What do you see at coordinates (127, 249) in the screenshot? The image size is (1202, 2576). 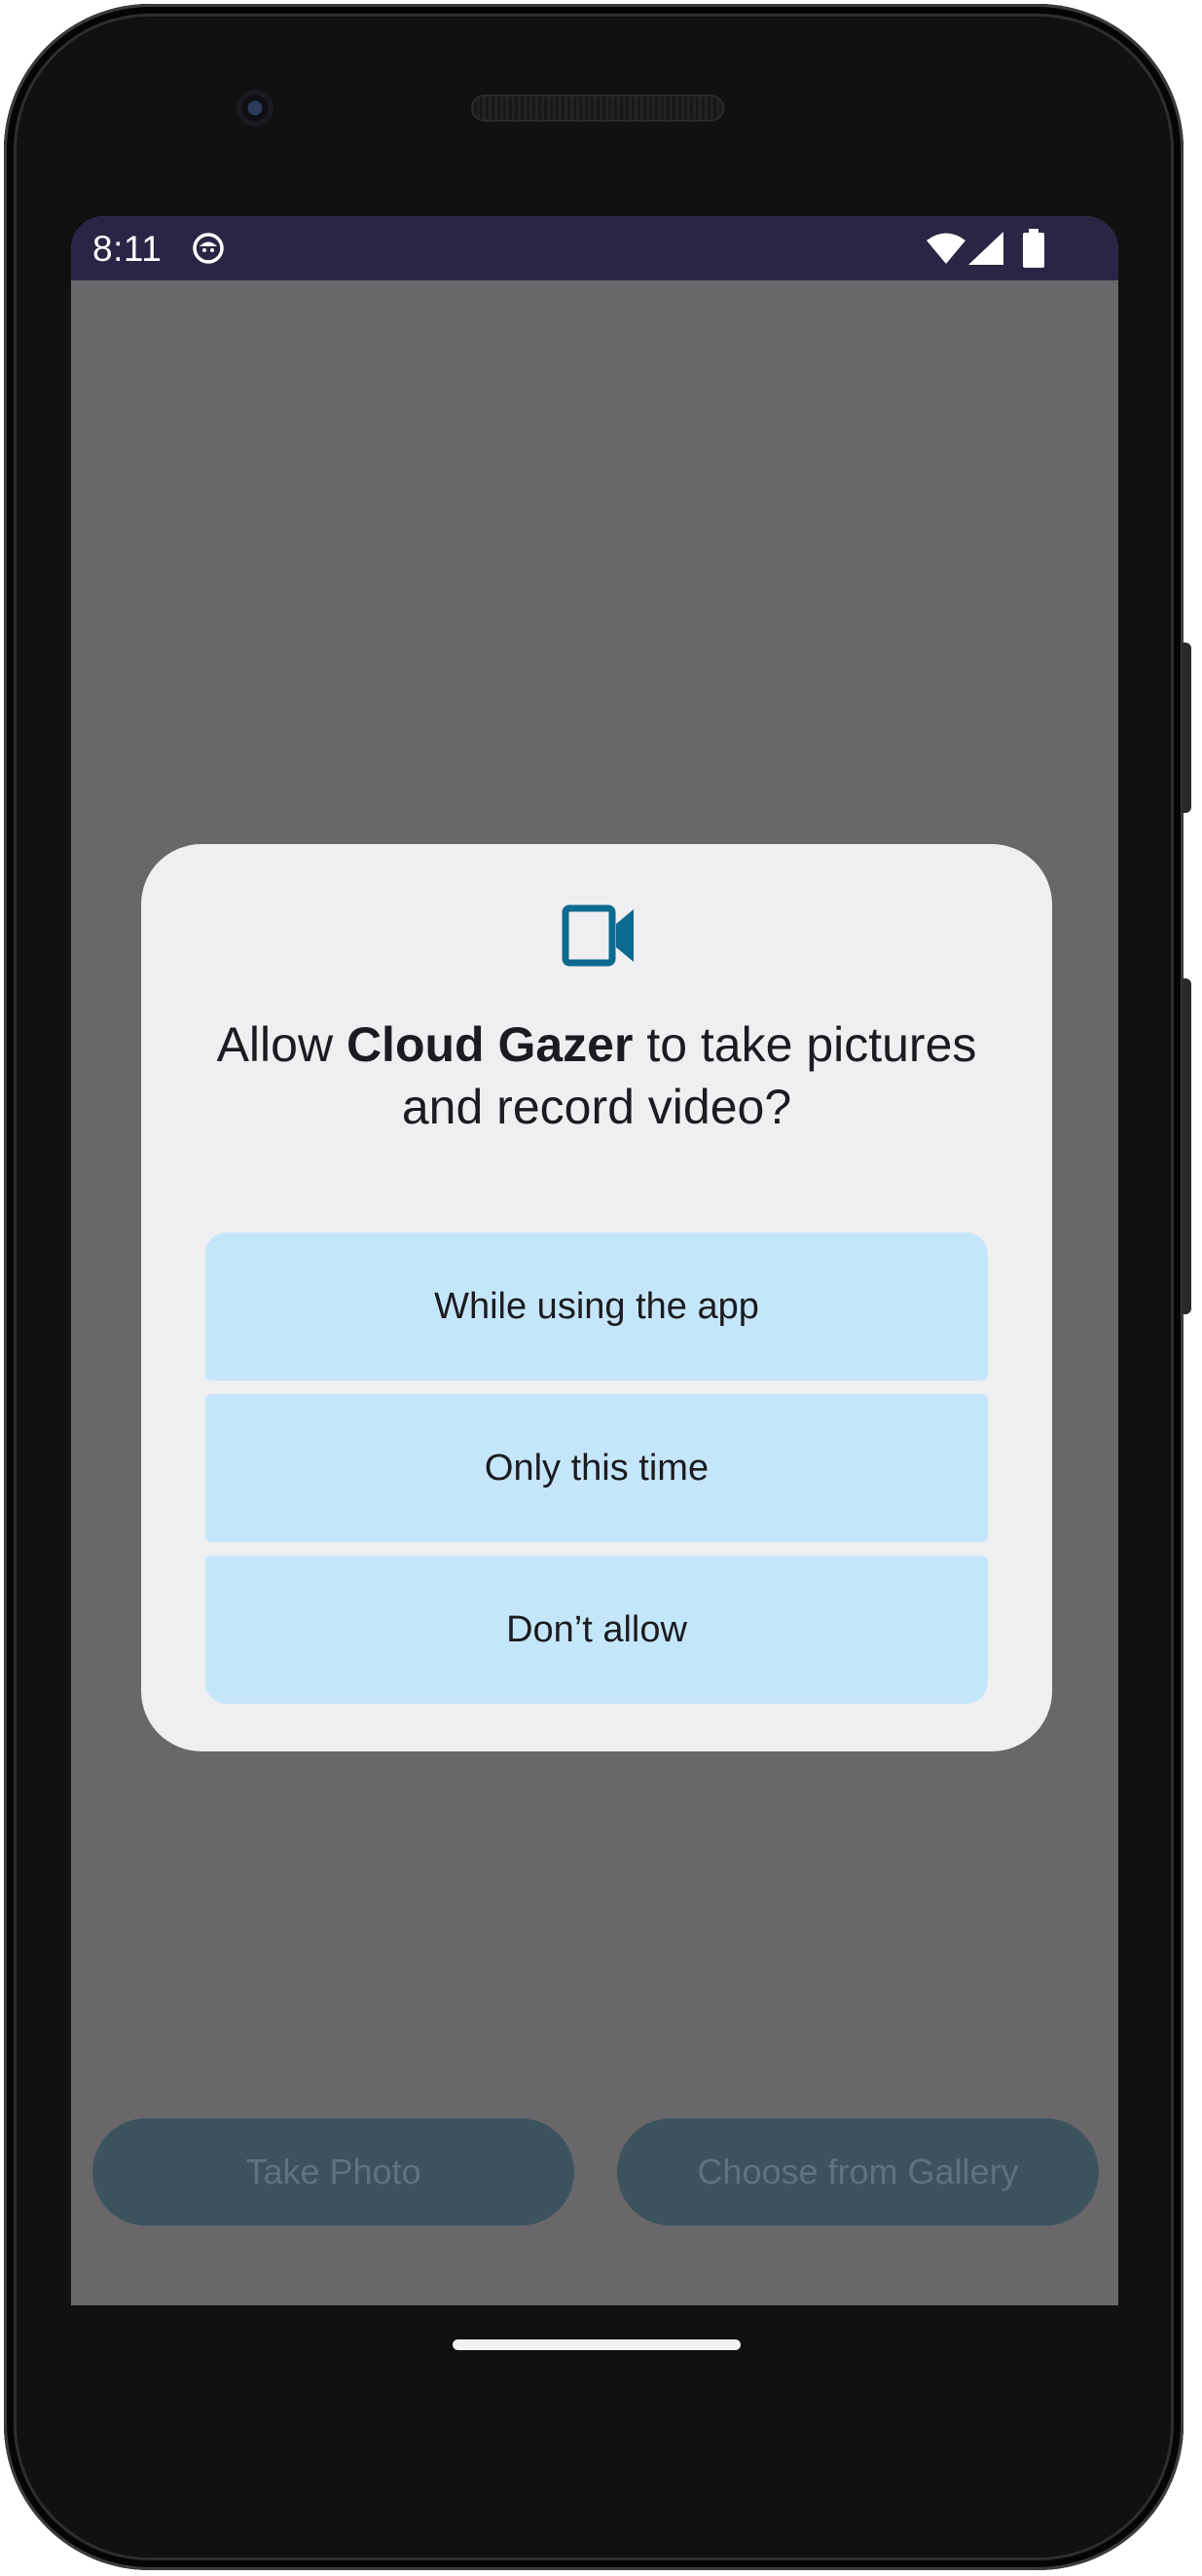 I see `status-time: 8:11` at bounding box center [127, 249].